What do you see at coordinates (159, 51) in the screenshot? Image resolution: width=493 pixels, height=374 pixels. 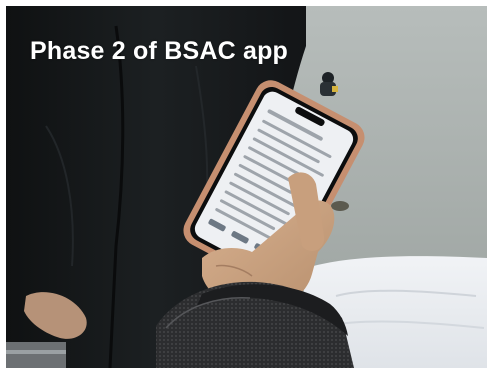 I see `slide-caption: Phase 2 of BSAC app` at bounding box center [159, 51].